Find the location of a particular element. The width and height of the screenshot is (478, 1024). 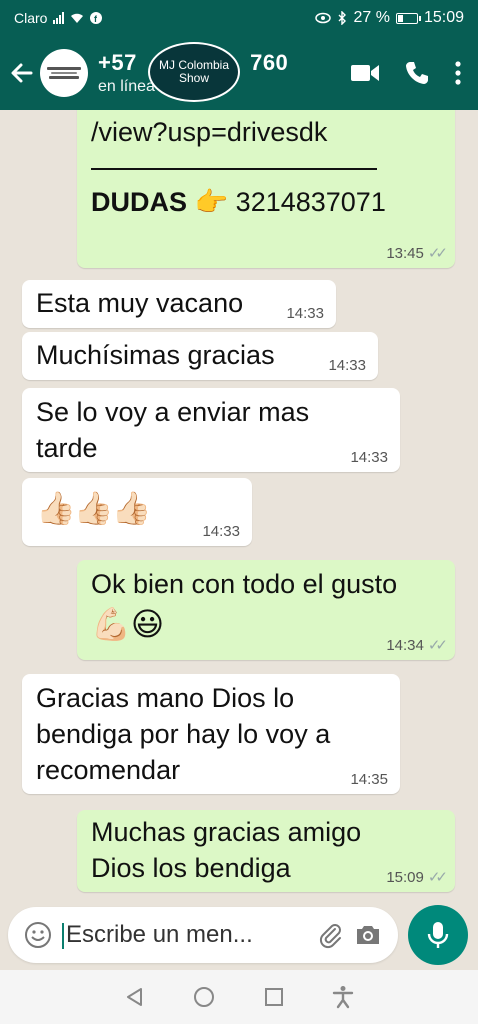

menu-icon is located at coordinates (458, 73).